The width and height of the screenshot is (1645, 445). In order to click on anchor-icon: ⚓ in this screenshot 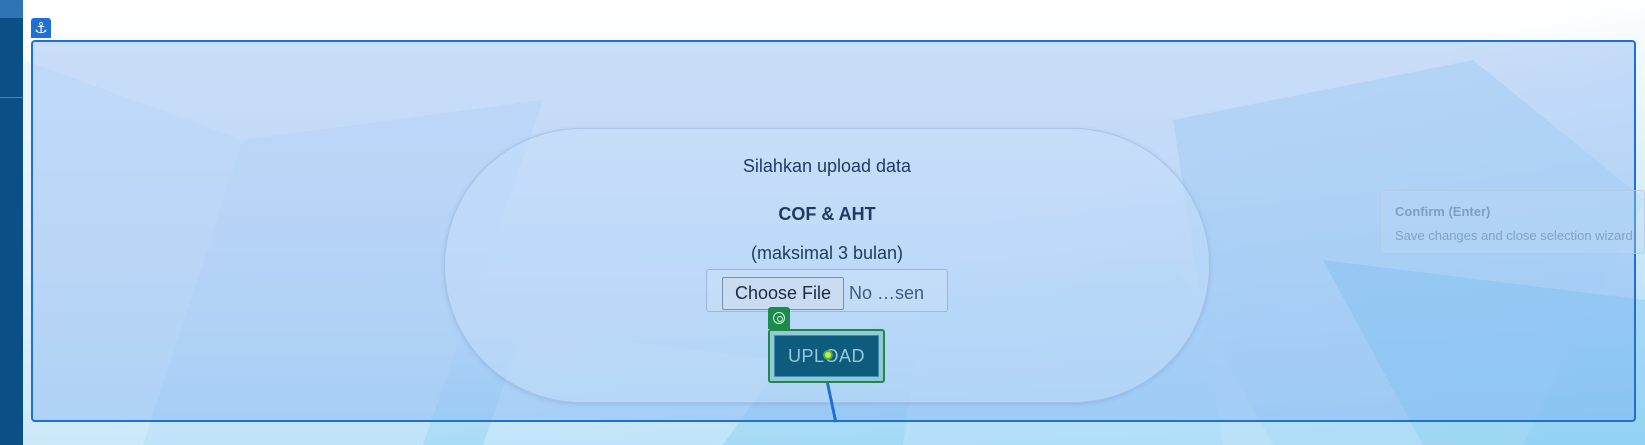, I will do `click(41, 28)`.